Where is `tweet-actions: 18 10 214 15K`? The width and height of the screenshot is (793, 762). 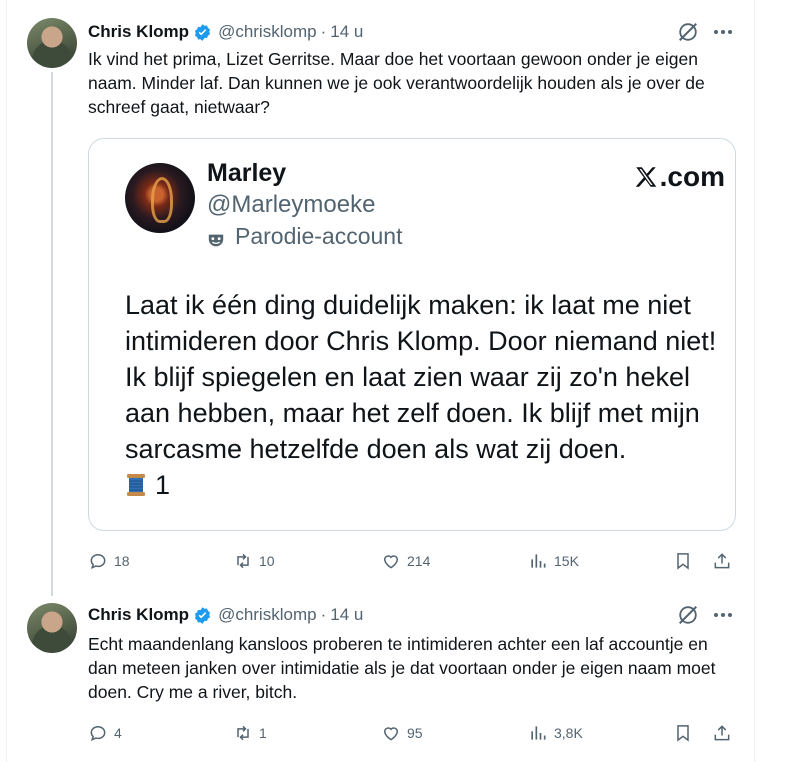
tweet-actions: 18 10 214 15K is located at coordinates (413, 561).